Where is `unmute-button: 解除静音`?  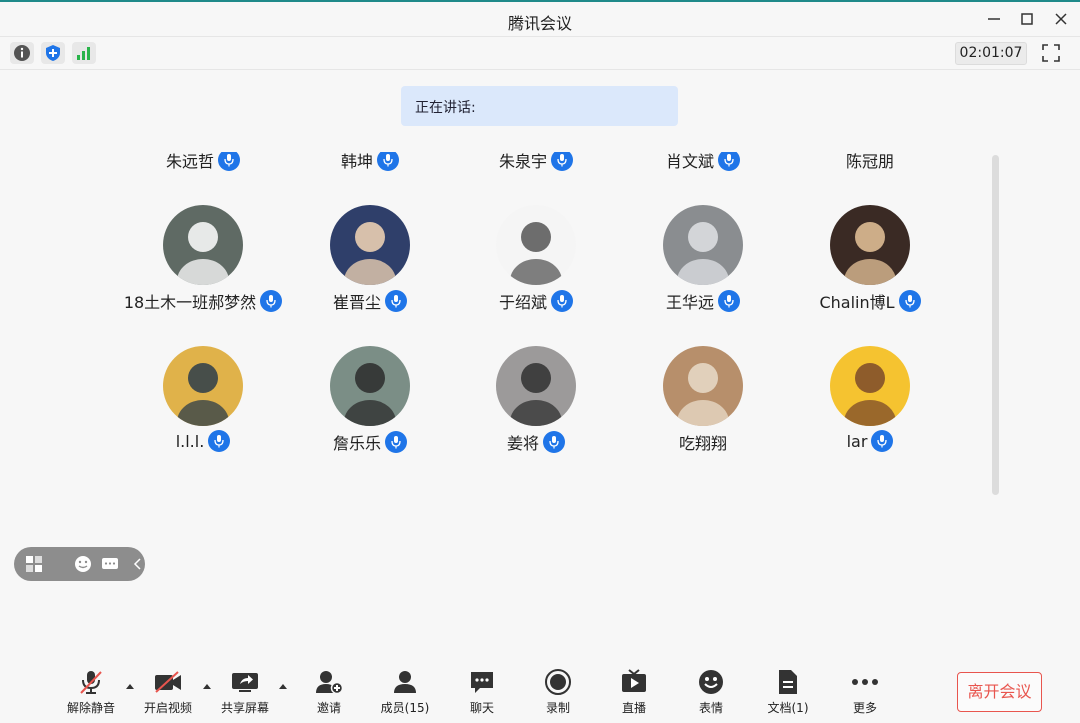
unmute-button: 解除静音 is located at coordinates (91, 693).